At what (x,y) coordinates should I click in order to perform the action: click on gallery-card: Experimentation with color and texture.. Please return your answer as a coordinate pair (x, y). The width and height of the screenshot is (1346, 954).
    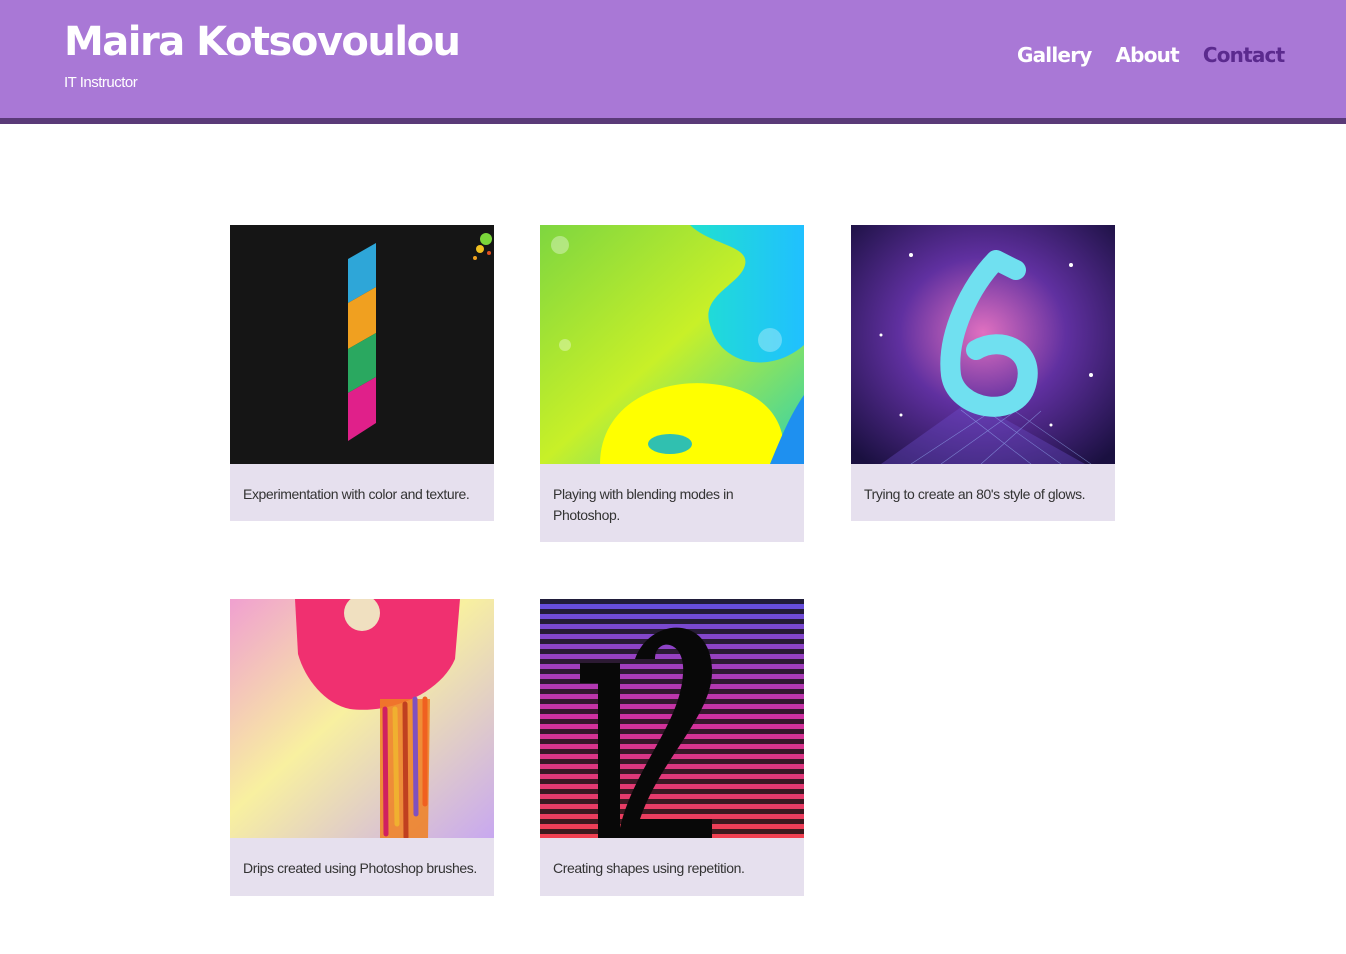
    Looking at the image, I should click on (362, 373).